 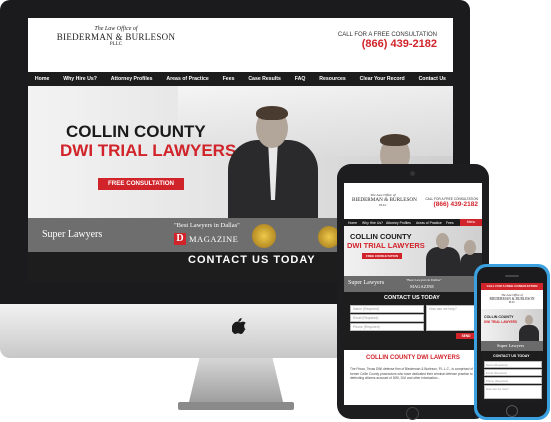 What do you see at coordinates (387, 44) in the screenshot?
I see `phone-number: (866) 439-2182` at bounding box center [387, 44].